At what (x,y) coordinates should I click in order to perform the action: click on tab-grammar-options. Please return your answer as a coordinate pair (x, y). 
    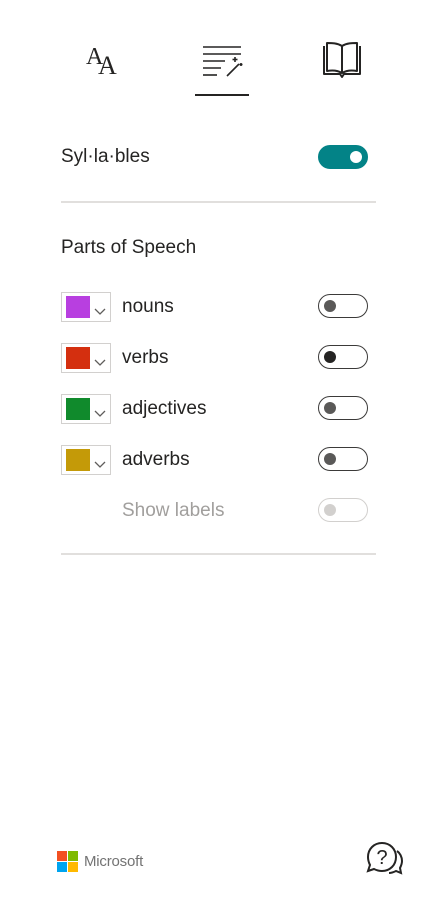
    Looking at the image, I should click on (222, 68).